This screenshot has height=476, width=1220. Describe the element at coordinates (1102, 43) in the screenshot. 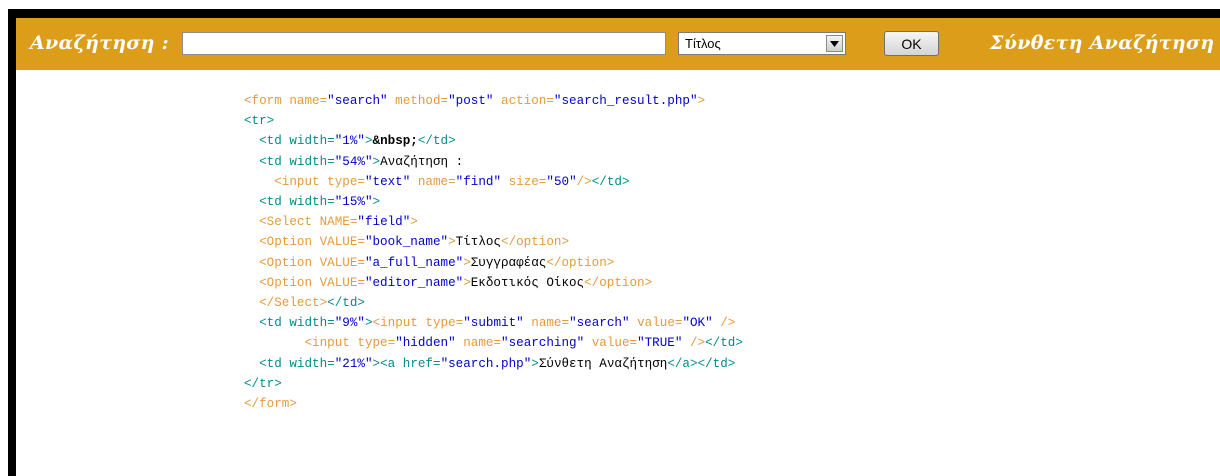

I see `advanced-search-link: Σύνθετη Αναζήτηση` at that location.